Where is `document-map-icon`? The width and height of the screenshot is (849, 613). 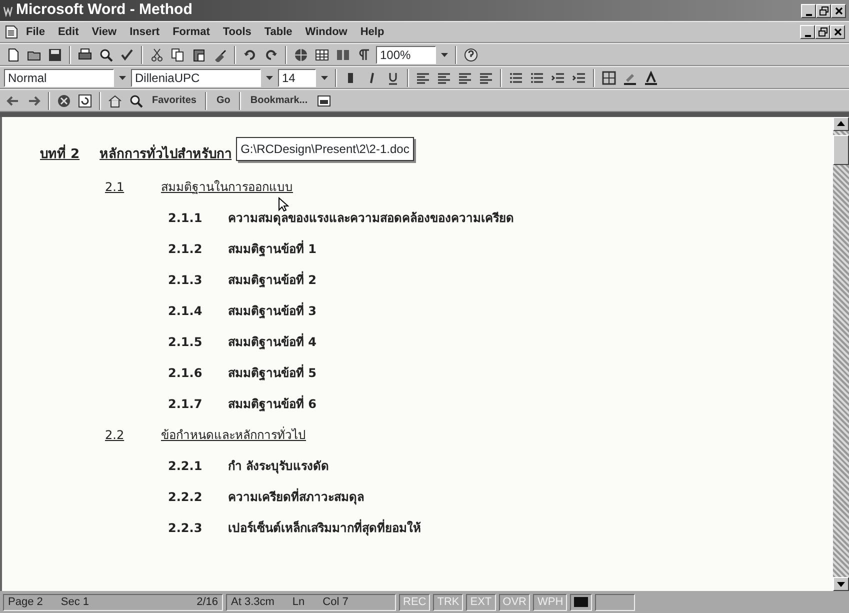 document-map-icon is located at coordinates (323, 101).